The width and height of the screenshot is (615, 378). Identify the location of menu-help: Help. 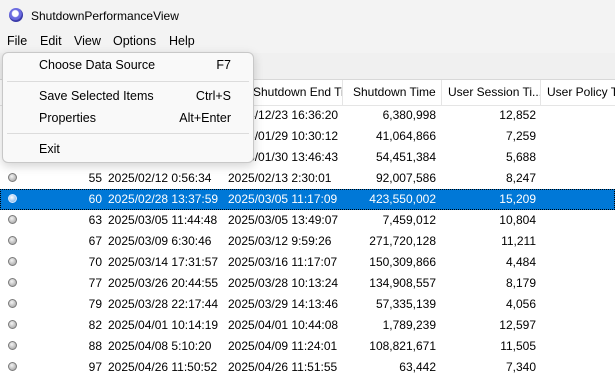
(182, 41).